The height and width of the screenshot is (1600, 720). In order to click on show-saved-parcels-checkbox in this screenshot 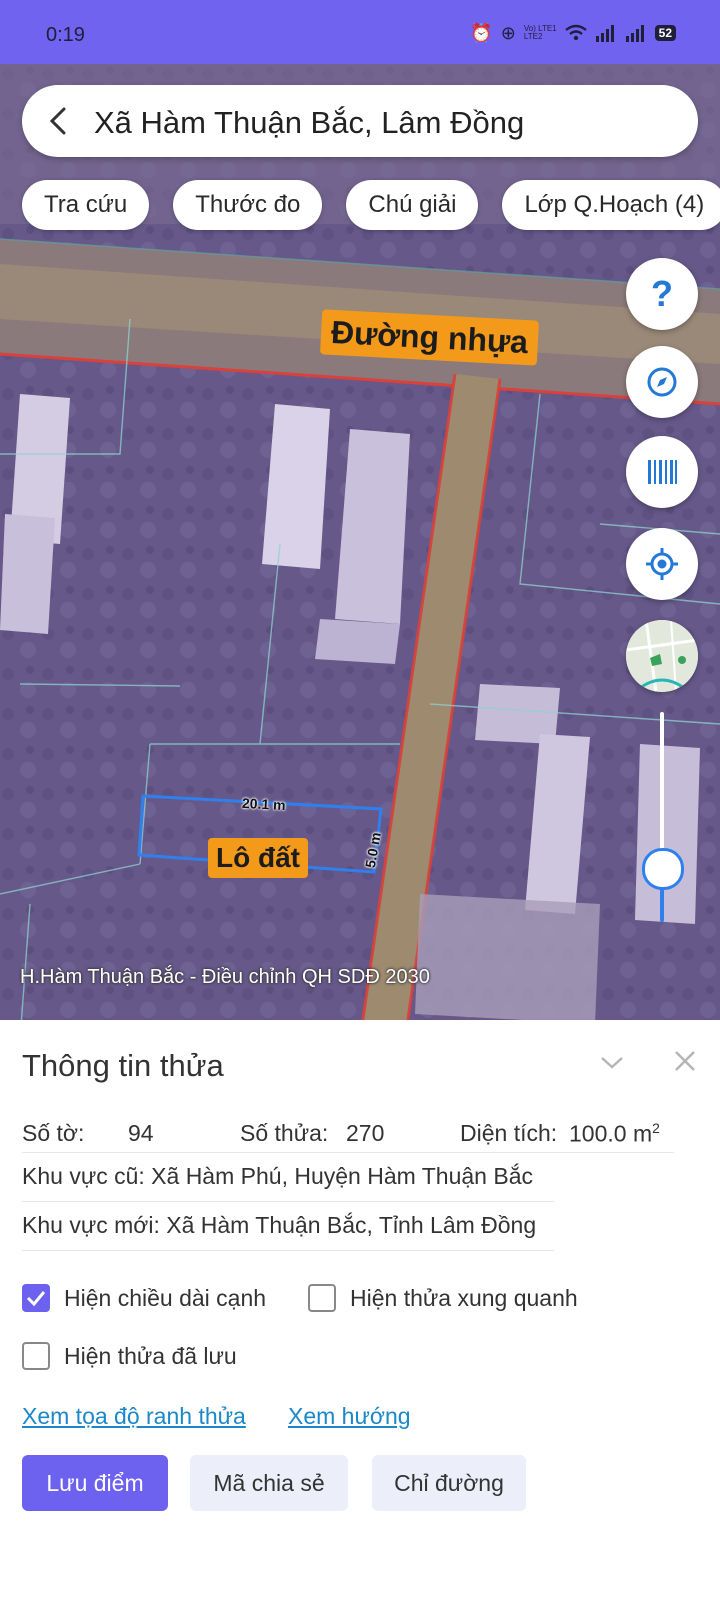, I will do `click(36, 1356)`.